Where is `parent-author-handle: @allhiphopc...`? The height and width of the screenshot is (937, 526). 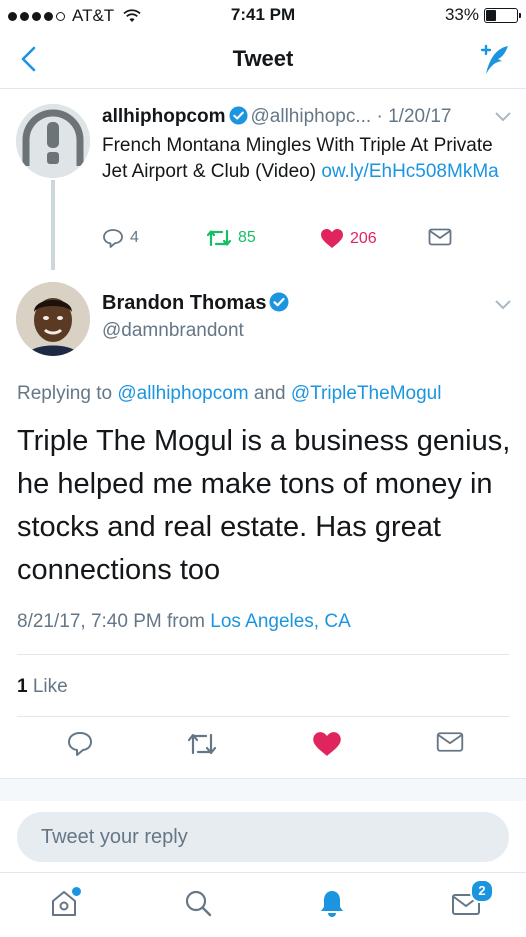 parent-author-handle: @allhiphopc... is located at coordinates (311, 116).